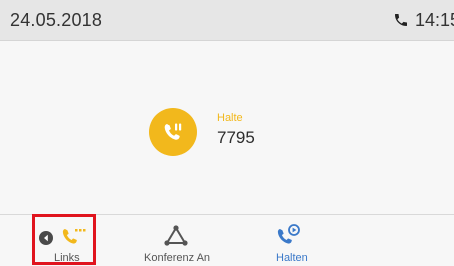 This screenshot has width=454, height=266. I want to click on links-softkey: Links, so click(66, 240).